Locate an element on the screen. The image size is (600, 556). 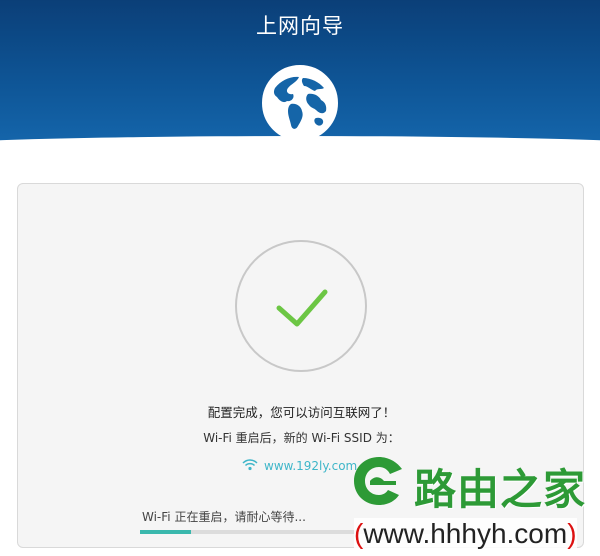
check-icon is located at coordinates (302, 308).